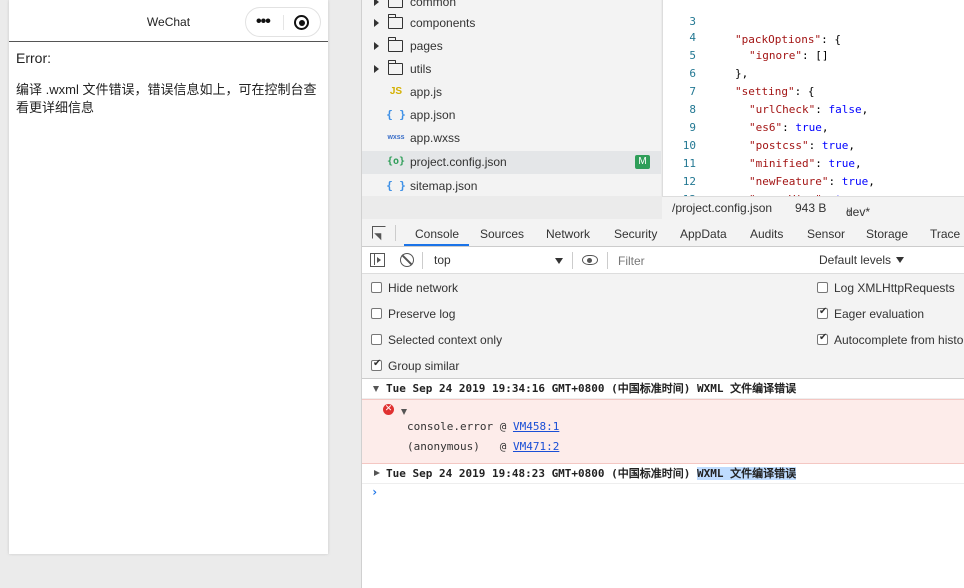 The image size is (964, 588). Describe the element at coordinates (722, 208) in the screenshot. I see `file-path: /project.config.json` at that location.